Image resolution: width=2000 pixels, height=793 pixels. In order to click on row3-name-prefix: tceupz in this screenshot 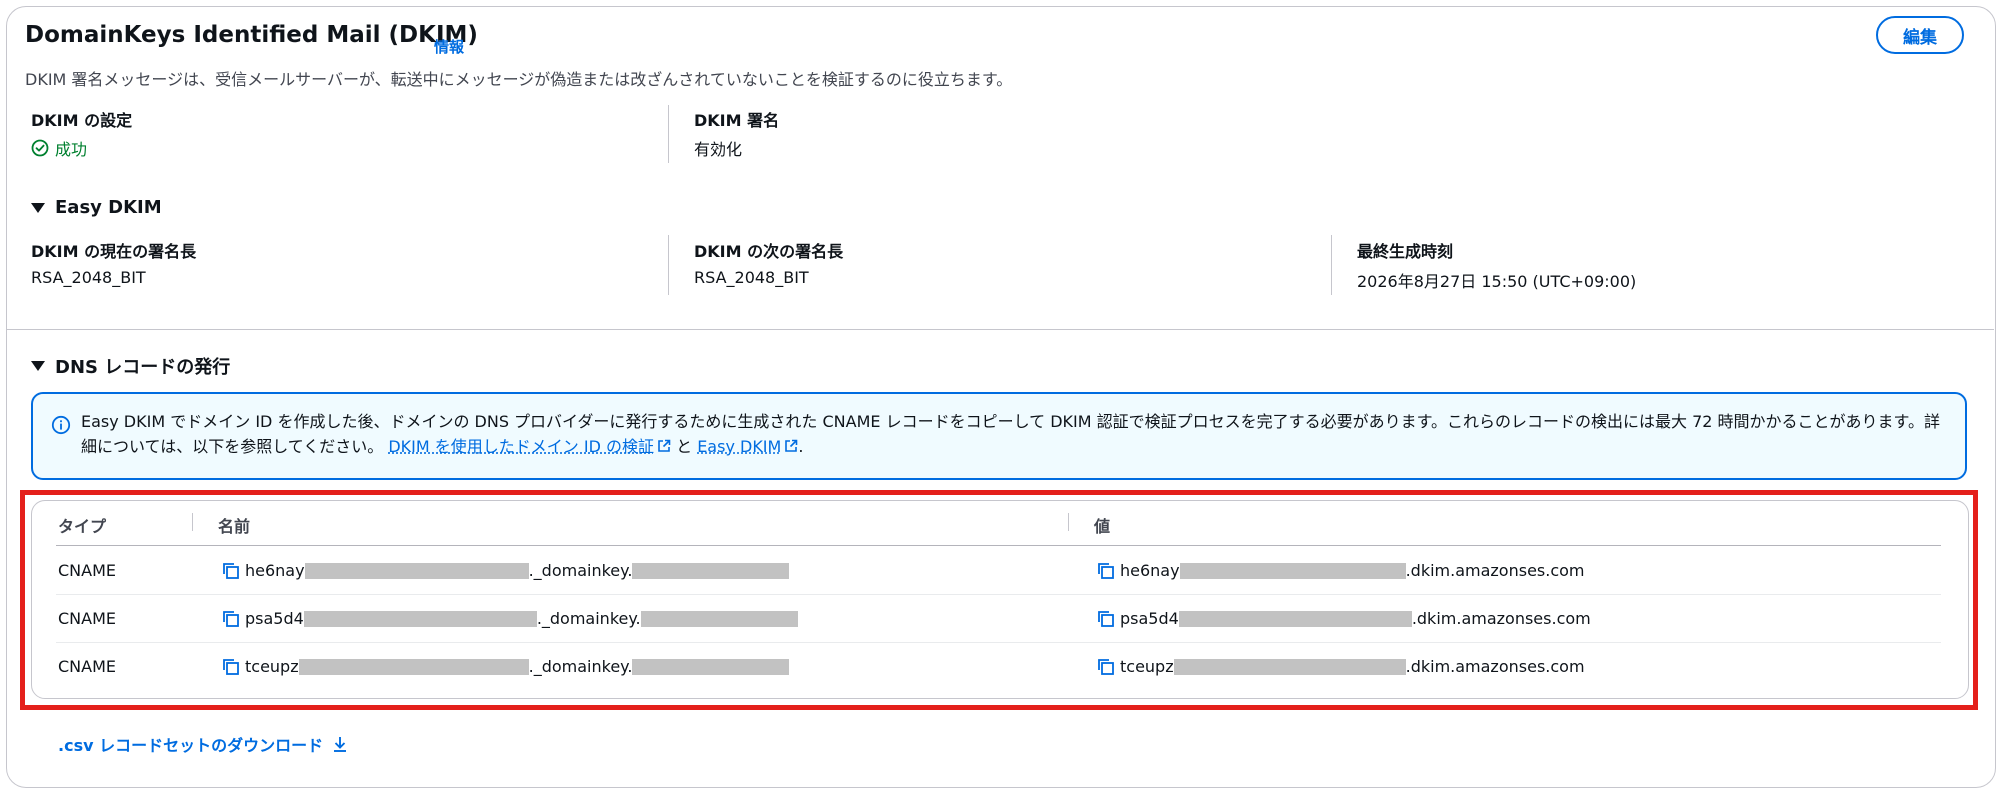, I will do `click(272, 666)`.